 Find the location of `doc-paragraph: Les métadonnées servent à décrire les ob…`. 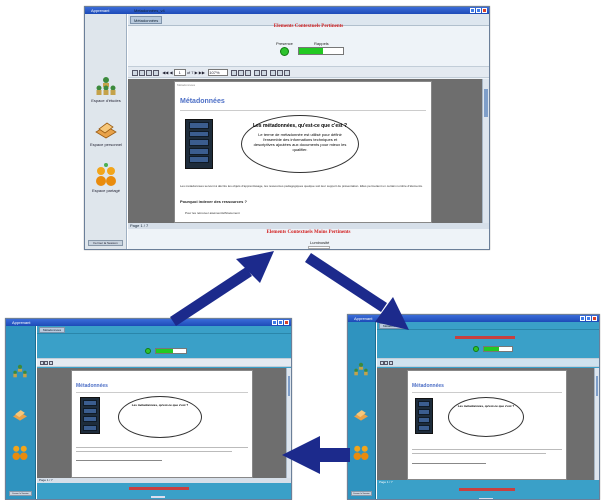

doc-paragraph: Les métadonnées servent à décrire les ob… is located at coordinates (301, 186).